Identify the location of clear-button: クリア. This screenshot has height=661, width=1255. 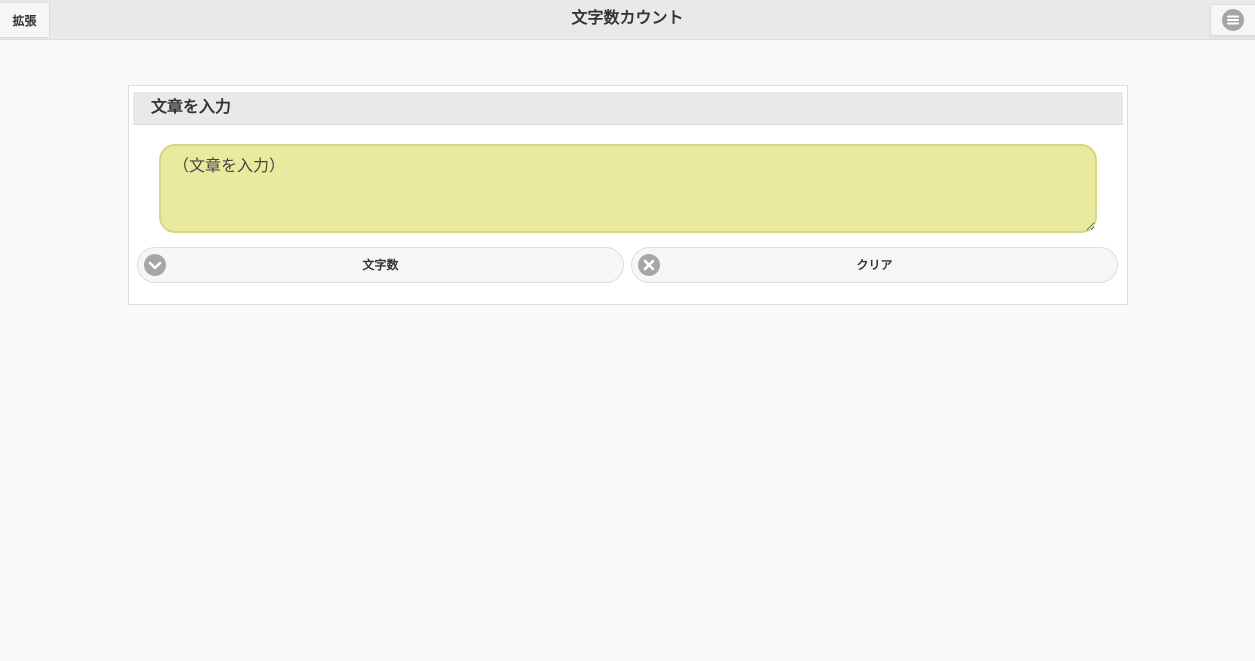
(874, 265).